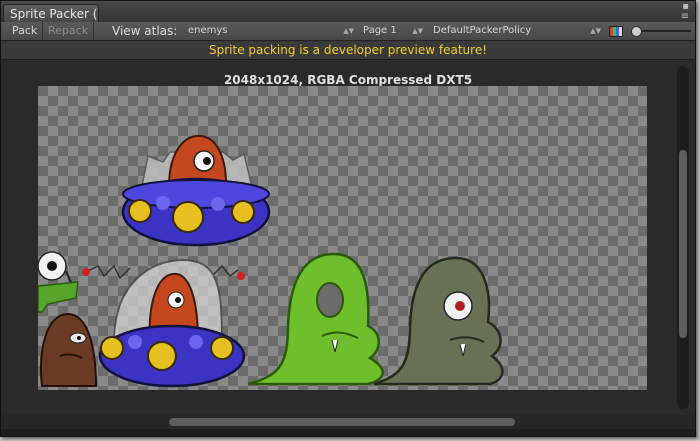 The image size is (700, 441). What do you see at coordinates (69, 31) in the screenshot?
I see `repack-button: Repack` at bounding box center [69, 31].